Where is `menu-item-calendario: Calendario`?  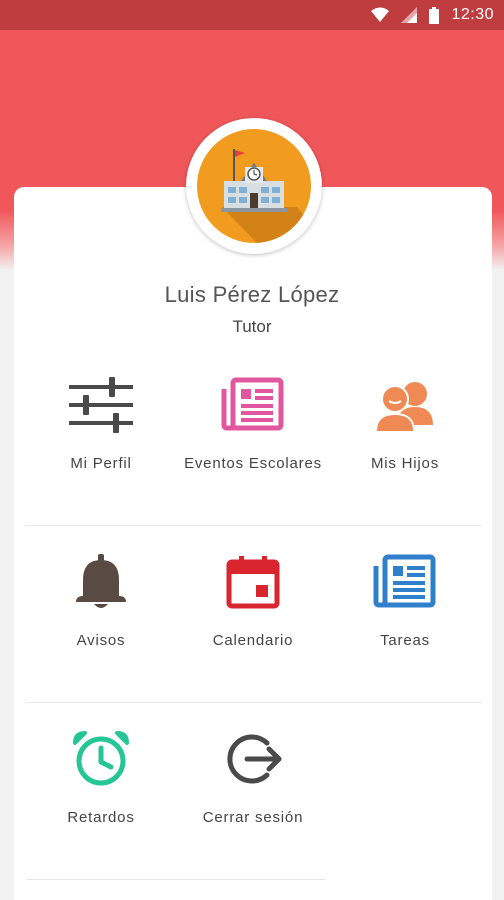 menu-item-calendario: Calendario is located at coordinates (253, 612).